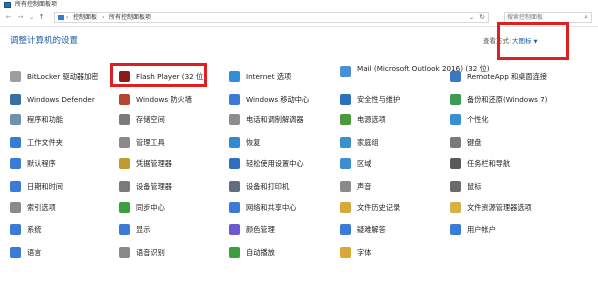 The height and width of the screenshot is (290, 598). Describe the element at coordinates (234, 252) in the screenshot. I see `autoplay-icon` at that location.